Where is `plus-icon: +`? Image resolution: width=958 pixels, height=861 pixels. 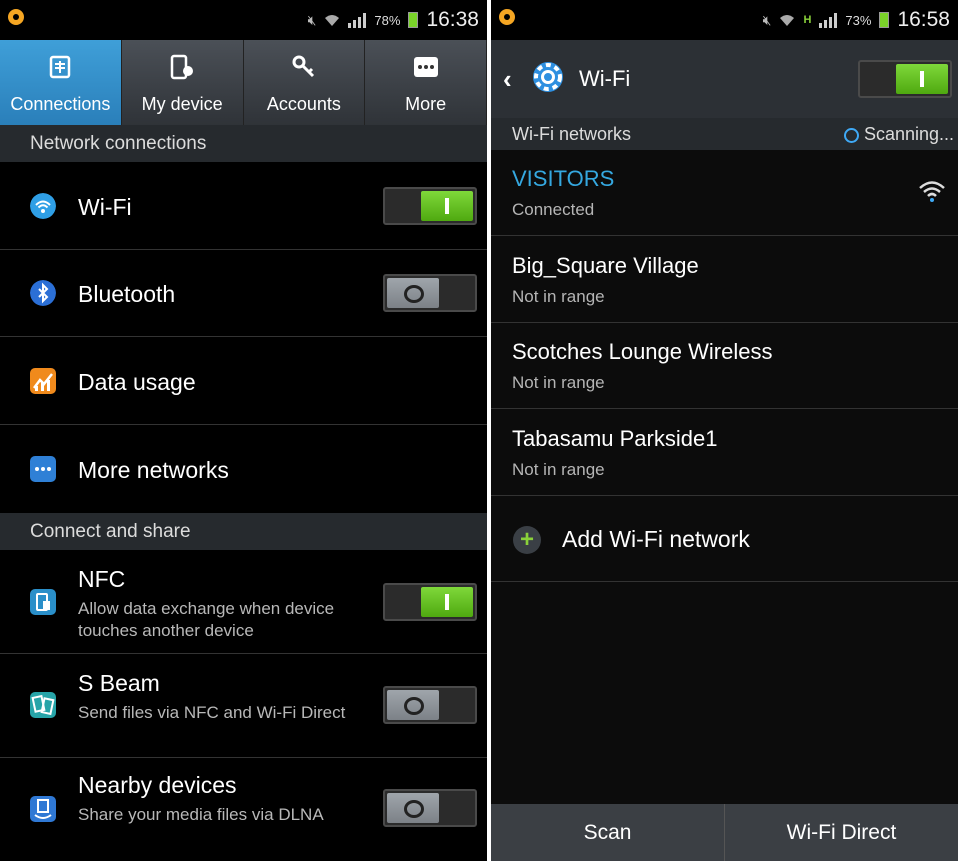
plus-icon: + is located at coordinates (527, 540).